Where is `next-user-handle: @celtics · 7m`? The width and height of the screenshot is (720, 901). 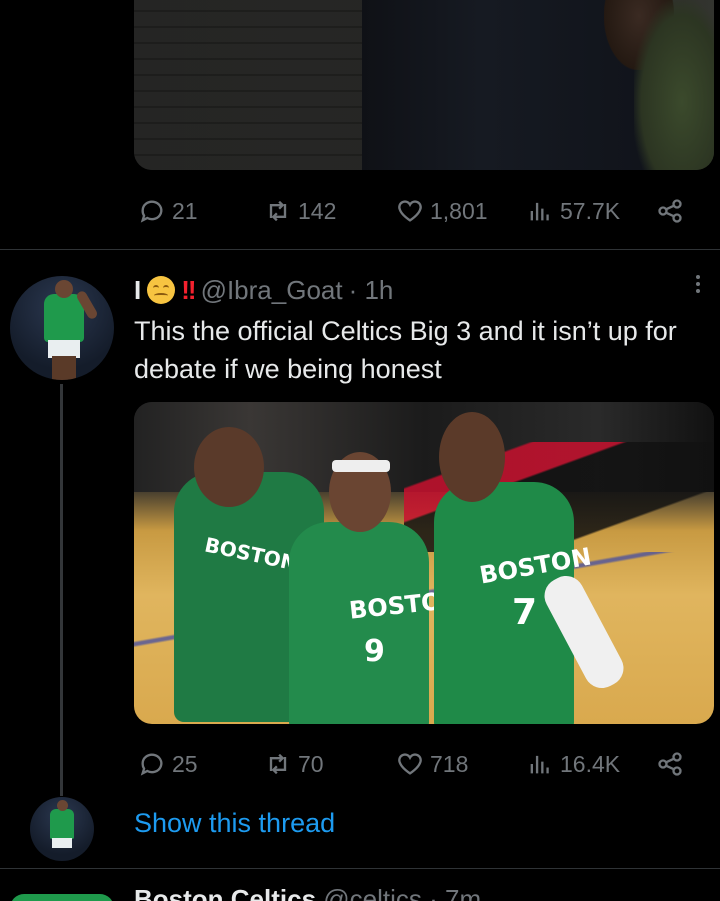
next-user-handle: @celtics · 7m is located at coordinates (402, 892).